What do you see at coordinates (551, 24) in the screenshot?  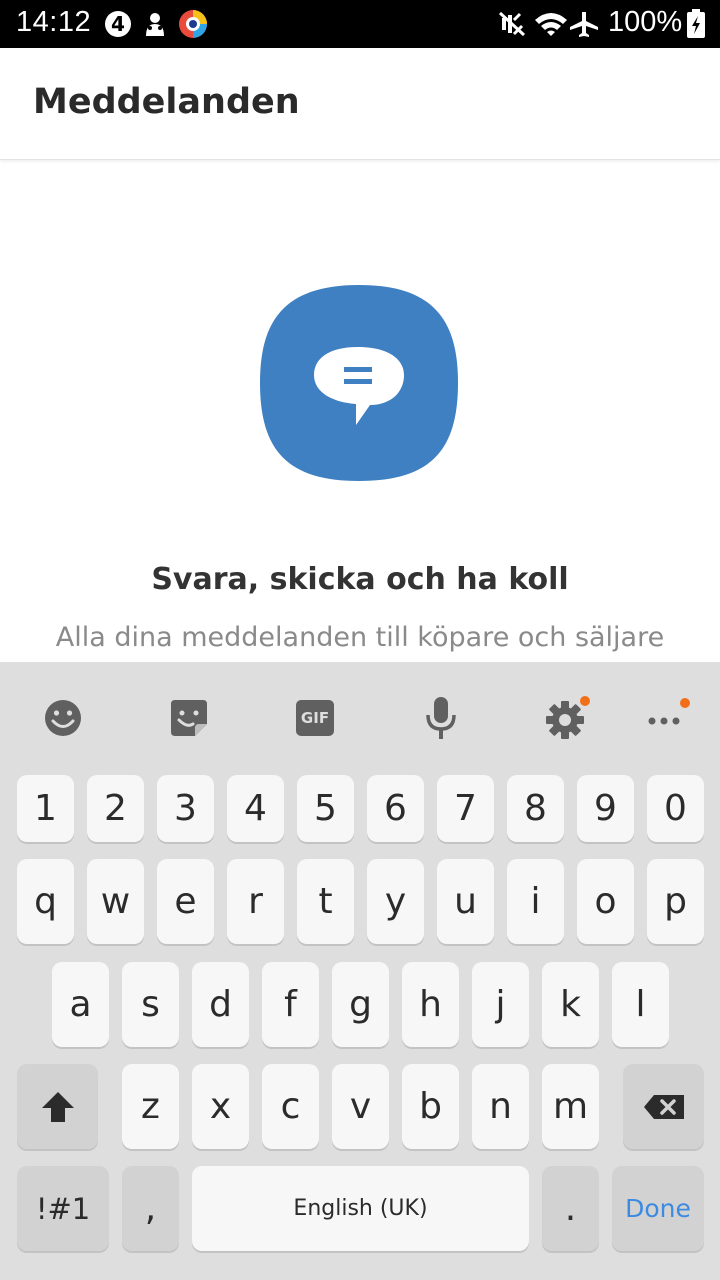 I see `wifi-icon` at bounding box center [551, 24].